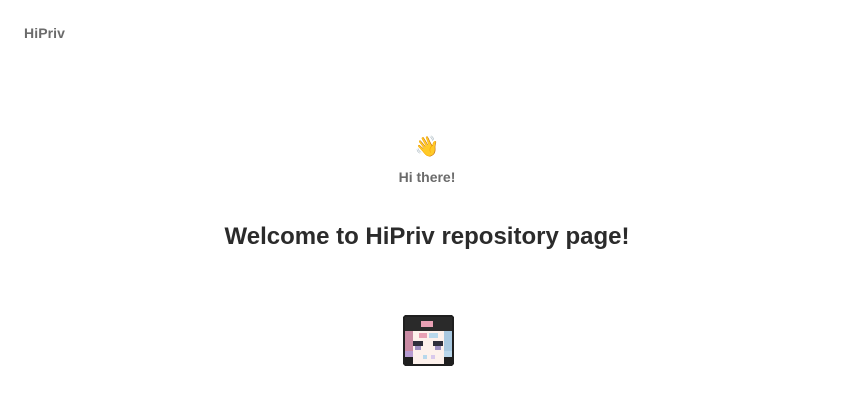 The width and height of the screenshot is (854, 400). What do you see at coordinates (428, 340) in the screenshot?
I see `avatar` at bounding box center [428, 340].